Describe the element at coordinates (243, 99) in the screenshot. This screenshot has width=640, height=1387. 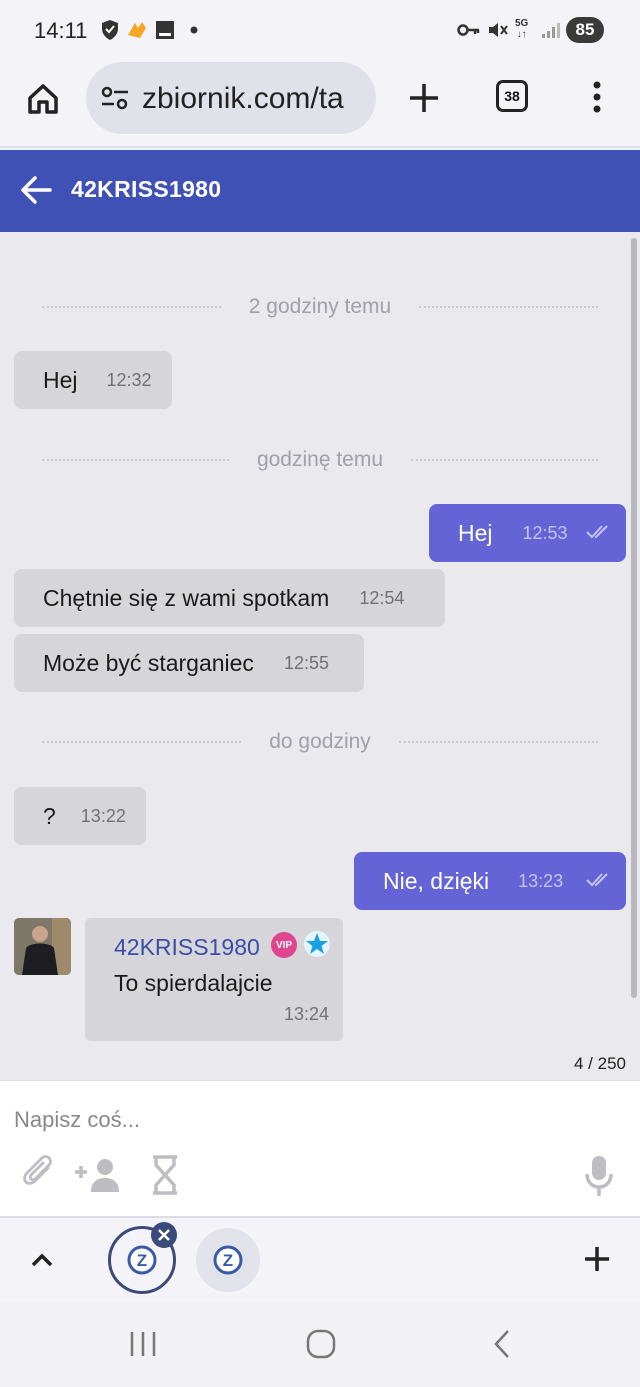
I see `url-text: zbiornik.com/ta` at that location.